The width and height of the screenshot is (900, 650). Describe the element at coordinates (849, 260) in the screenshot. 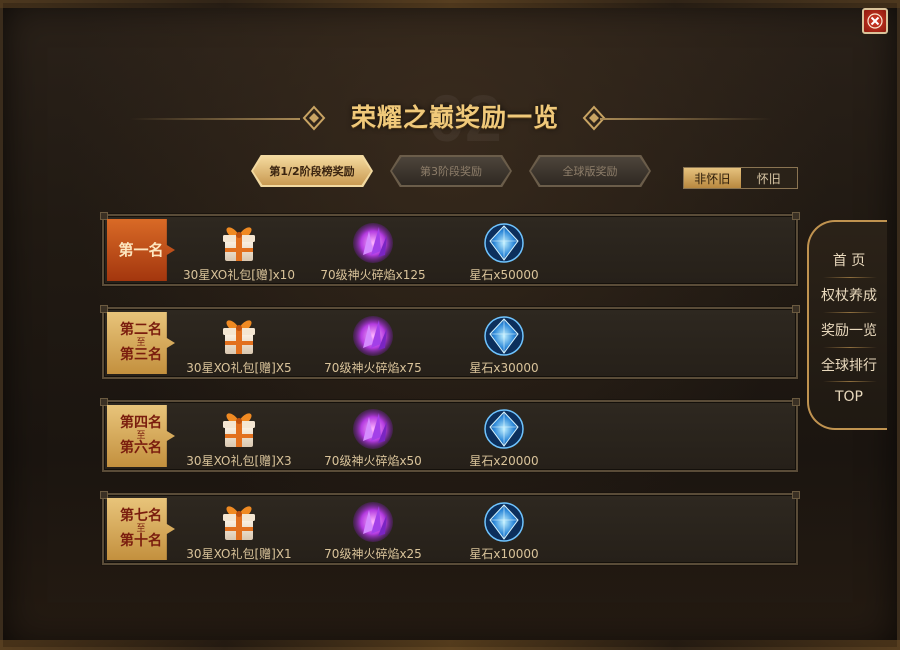

I see `nav-home: 首 页` at that location.